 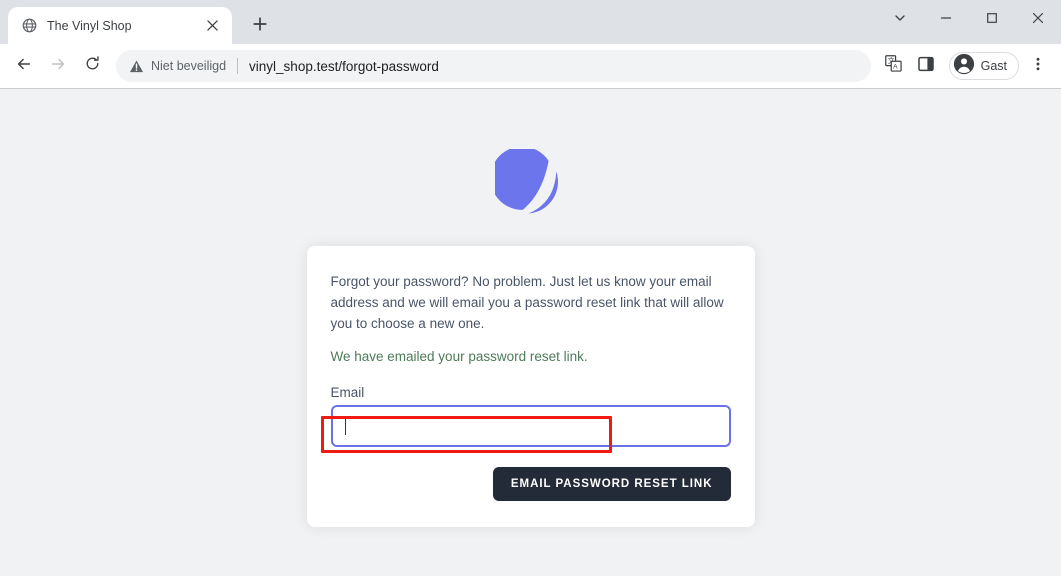 What do you see at coordinates (29, 26) in the screenshot?
I see `globe-icon` at bounding box center [29, 26].